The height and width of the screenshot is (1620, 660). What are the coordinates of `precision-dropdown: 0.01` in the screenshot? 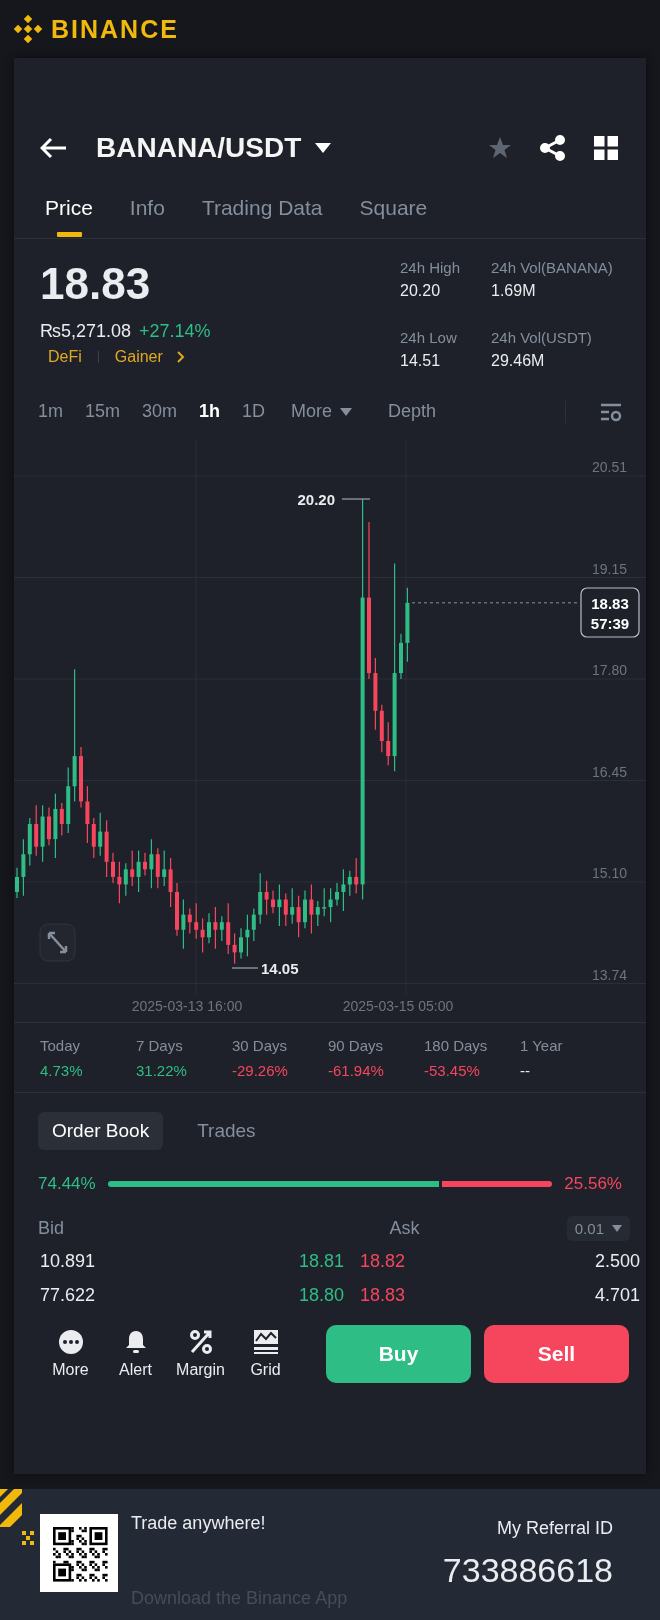 It's located at (598, 1228).